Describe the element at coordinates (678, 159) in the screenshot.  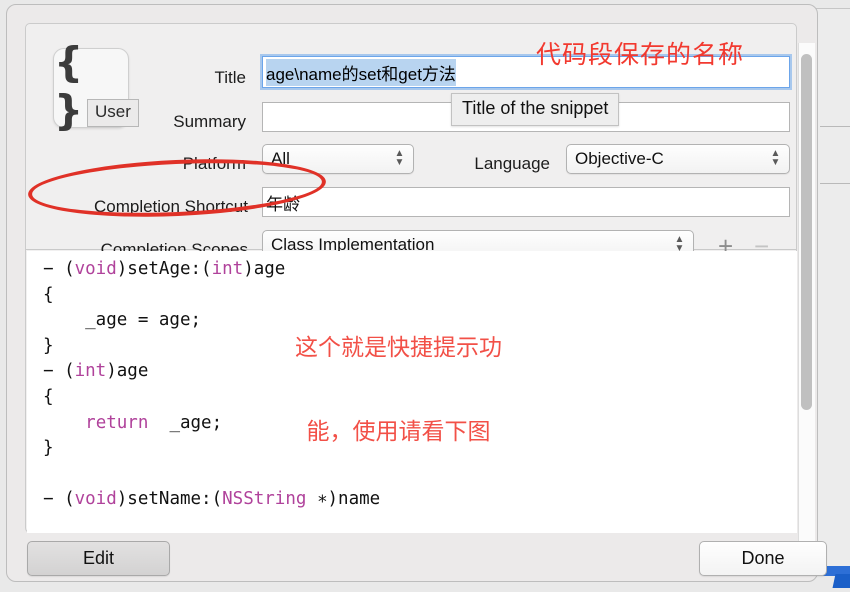
I see `language-select: Objective-C ▲ ▼` at that location.